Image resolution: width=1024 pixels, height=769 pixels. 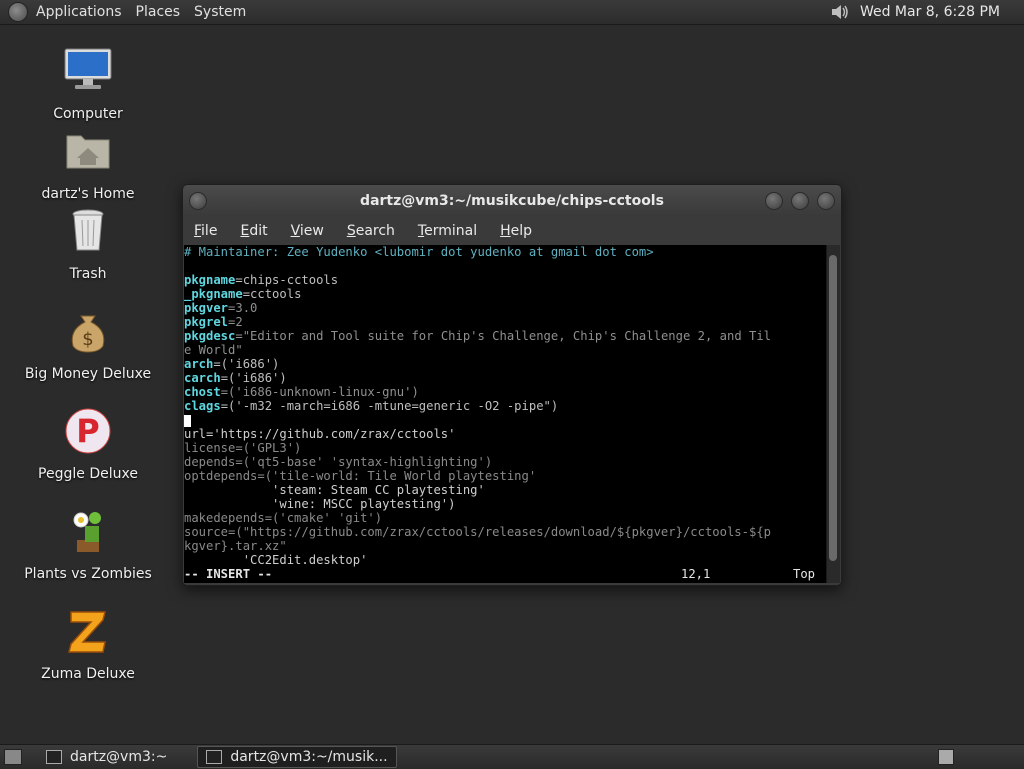 I want to click on desktop-icon-plants-vs-zombies: Plants vs Zombies, so click(x=88, y=544).